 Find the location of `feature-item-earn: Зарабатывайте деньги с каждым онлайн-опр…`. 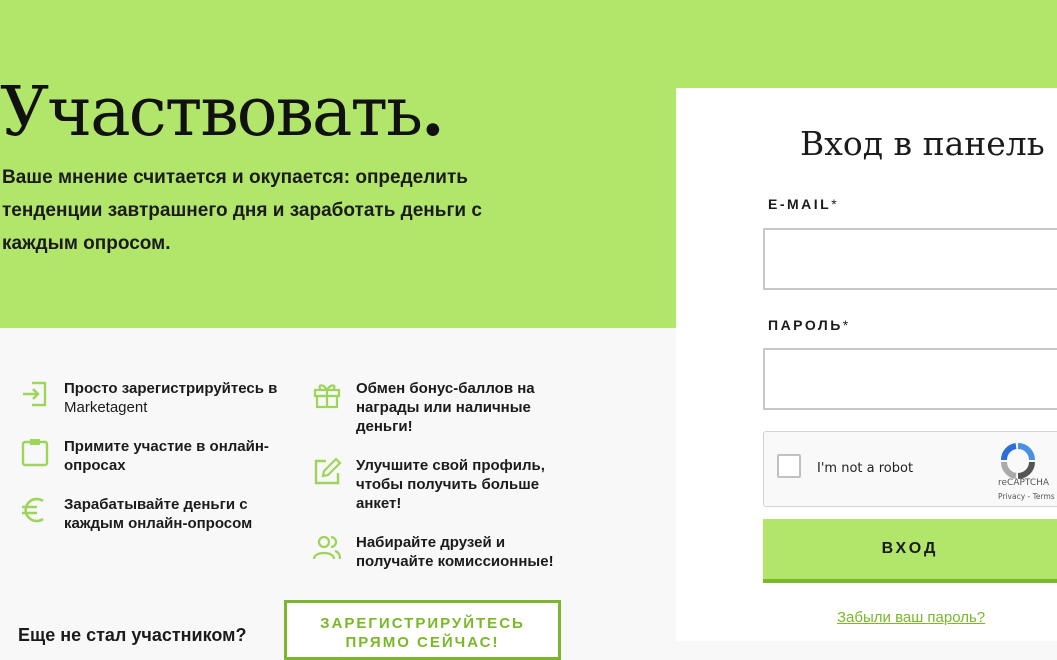

feature-item-earn: Зарабатывайте деньги с каждым онлайн-опр… is located at coordinates (155, 514).